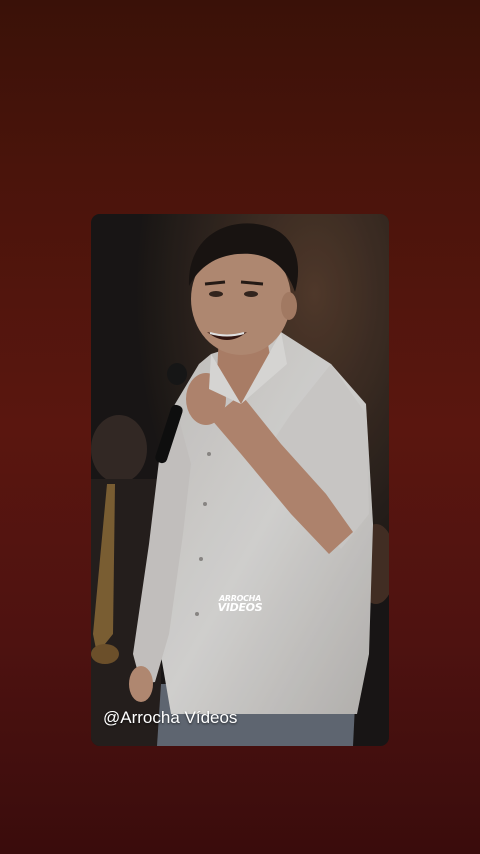 This screenshot has height=854, width=480. What do you see at coordinates (240, 607) in the screenshot?
I see `logo-line-videos: VIDEOS` at bounding box center [240, 607].